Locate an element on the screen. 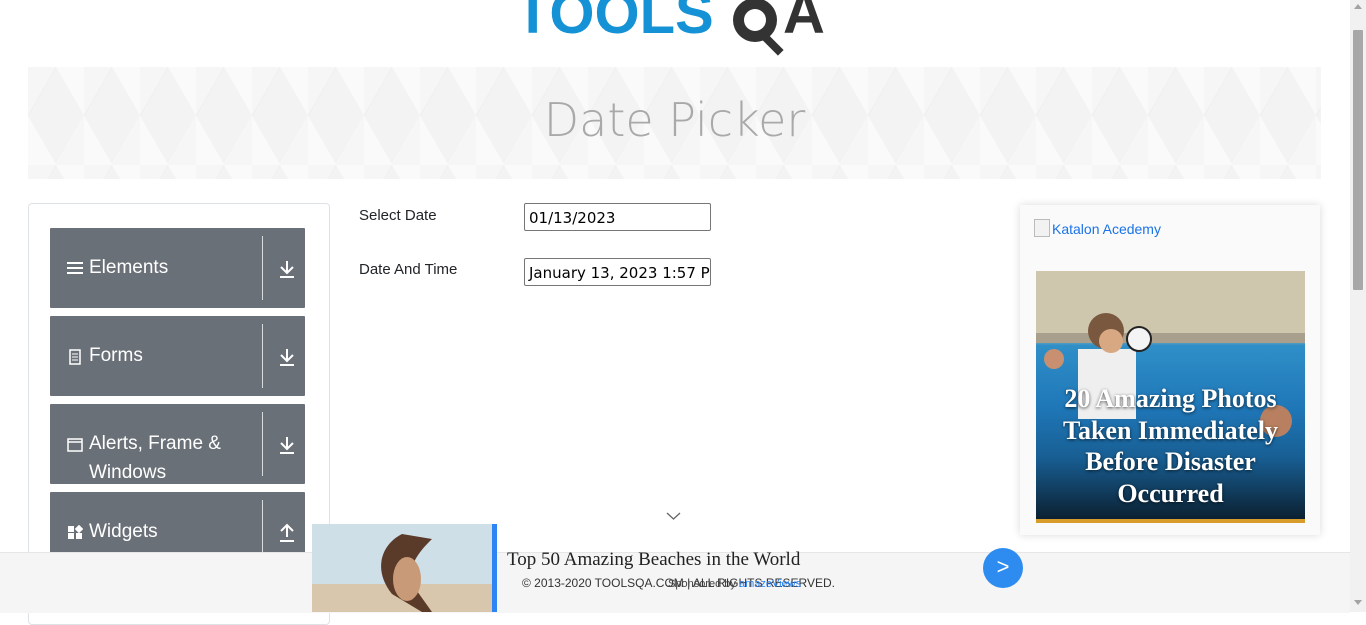 The image size is (1366, 625). select-date-label: Select Date is located at coordinates (398, 215).